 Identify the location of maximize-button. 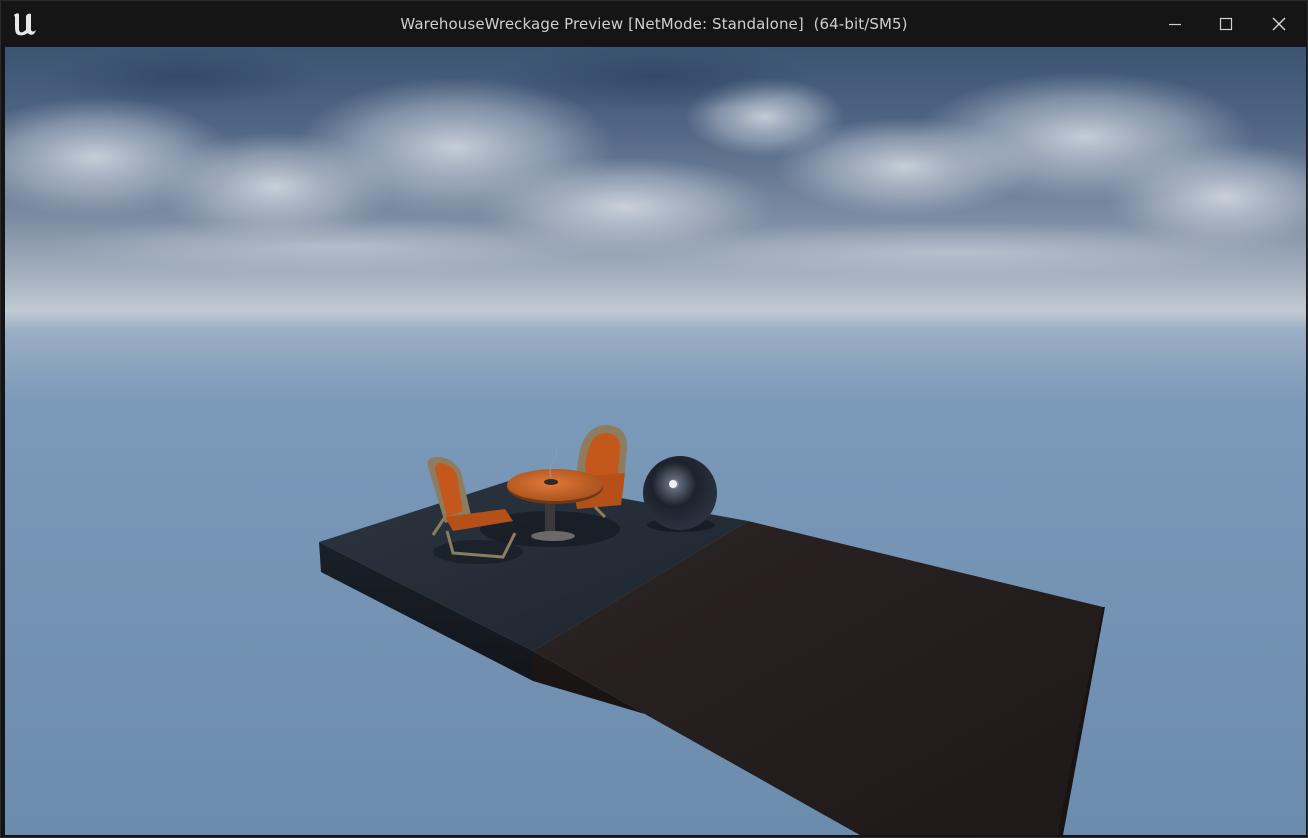
(1226, 24).